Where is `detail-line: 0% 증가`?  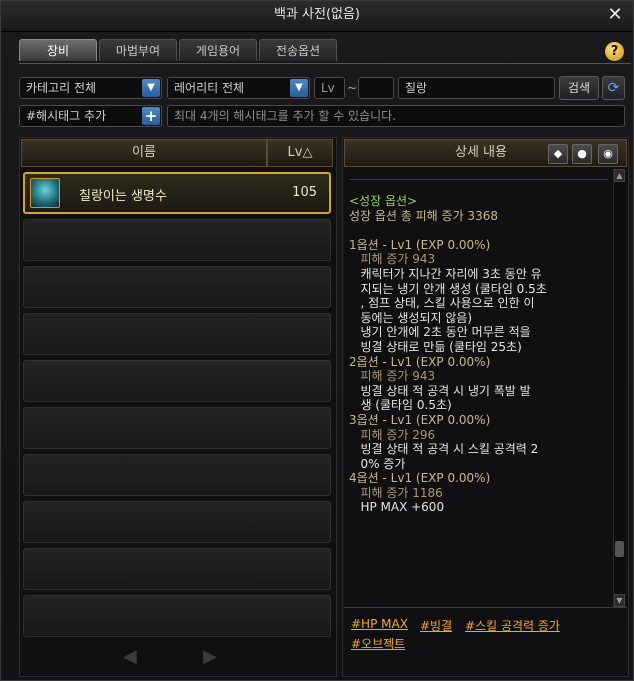 detail-line: 0% 증가 is located at coordinates (377, 463).